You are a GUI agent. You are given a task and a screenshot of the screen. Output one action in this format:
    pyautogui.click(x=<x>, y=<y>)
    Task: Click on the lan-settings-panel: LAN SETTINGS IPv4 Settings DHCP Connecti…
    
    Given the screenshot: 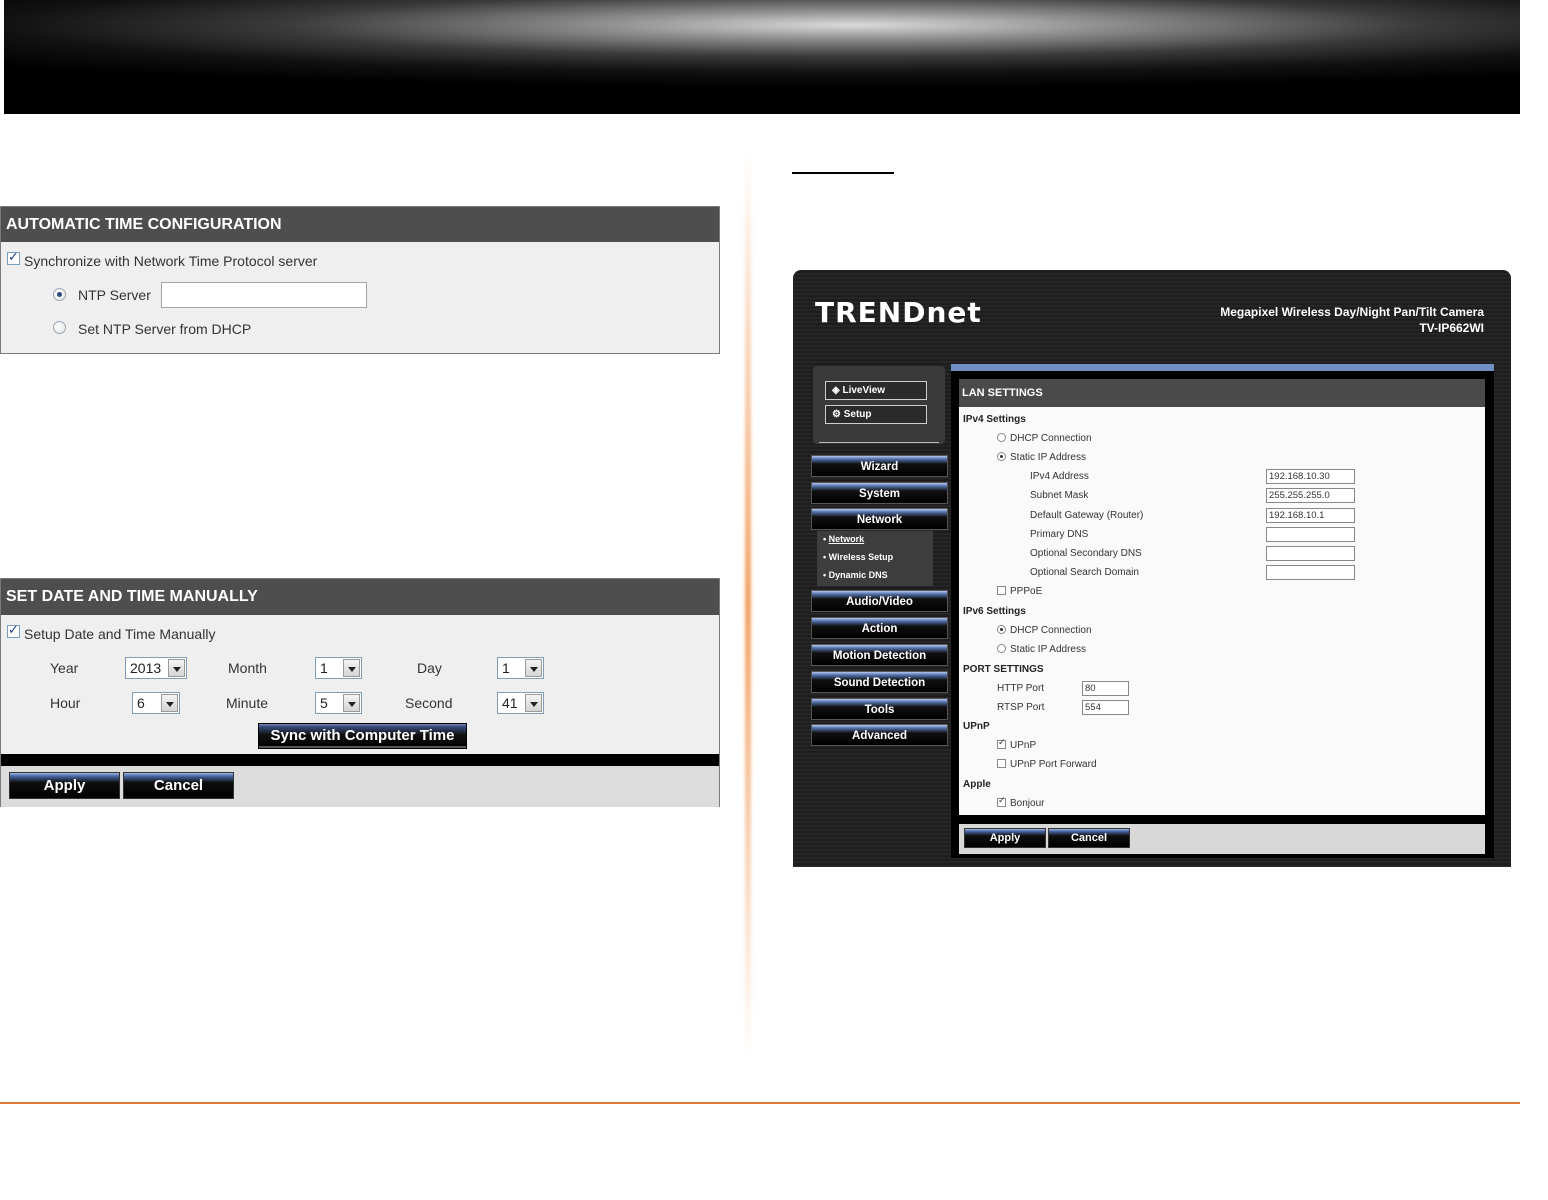 What is the action you would take?
    pyautogui.click(x=1222, y=611)
    